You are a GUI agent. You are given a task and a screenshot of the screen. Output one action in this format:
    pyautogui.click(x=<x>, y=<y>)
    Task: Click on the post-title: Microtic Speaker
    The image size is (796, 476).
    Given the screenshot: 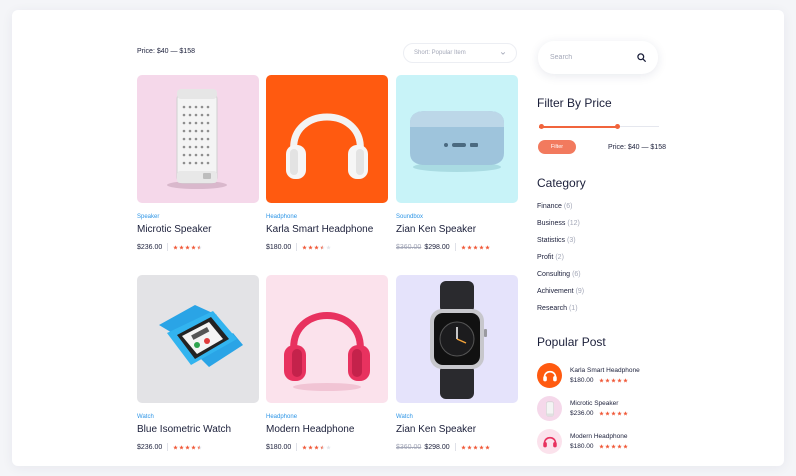 What is the action you would take?
    pyautogui.click(x=599, y=403)
    